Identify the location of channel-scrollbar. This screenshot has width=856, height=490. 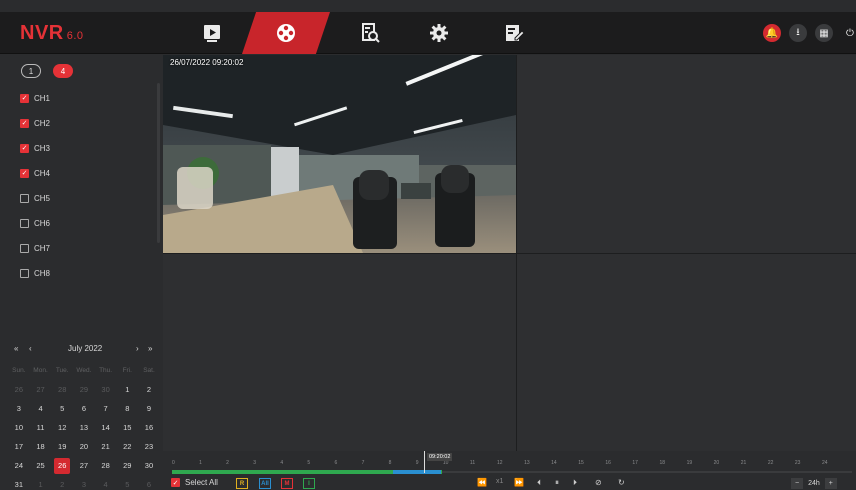
(158, 163).